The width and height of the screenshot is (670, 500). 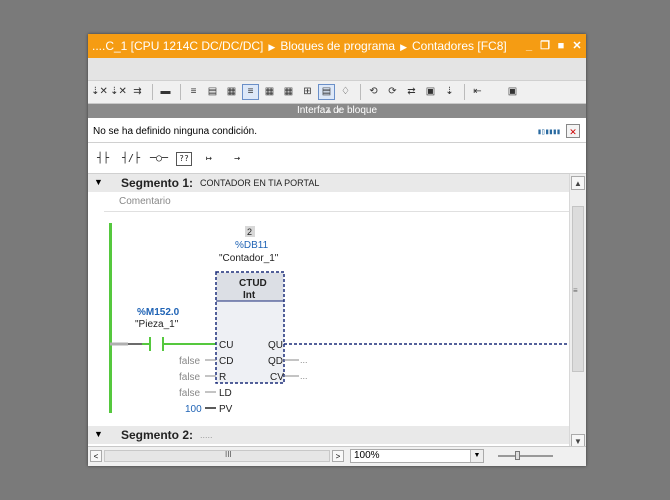 What do you see at coordinates (212, 92) in the screenshot?
I see `open-all-icon: ▤` at bounding box center [212, 92].